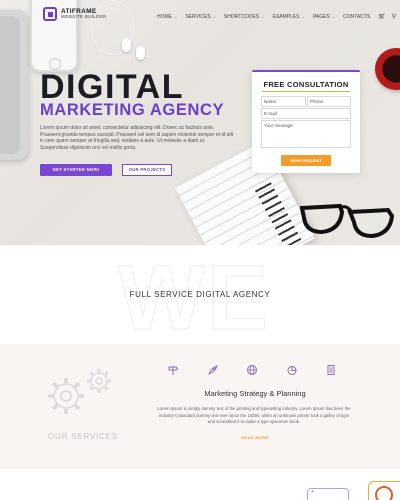  What do you see at coordinates (99, 381) in the screenshot?
I see `gear-small-icon` at bounding box center [99, 381].